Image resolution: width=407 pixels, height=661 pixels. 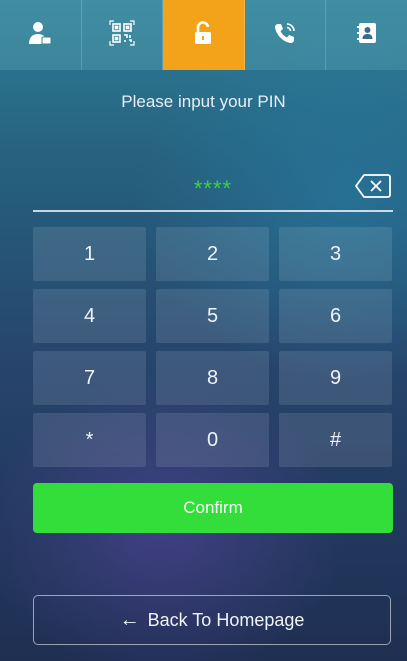 I want to click on key-7: 7, so click(x=89, y=378).